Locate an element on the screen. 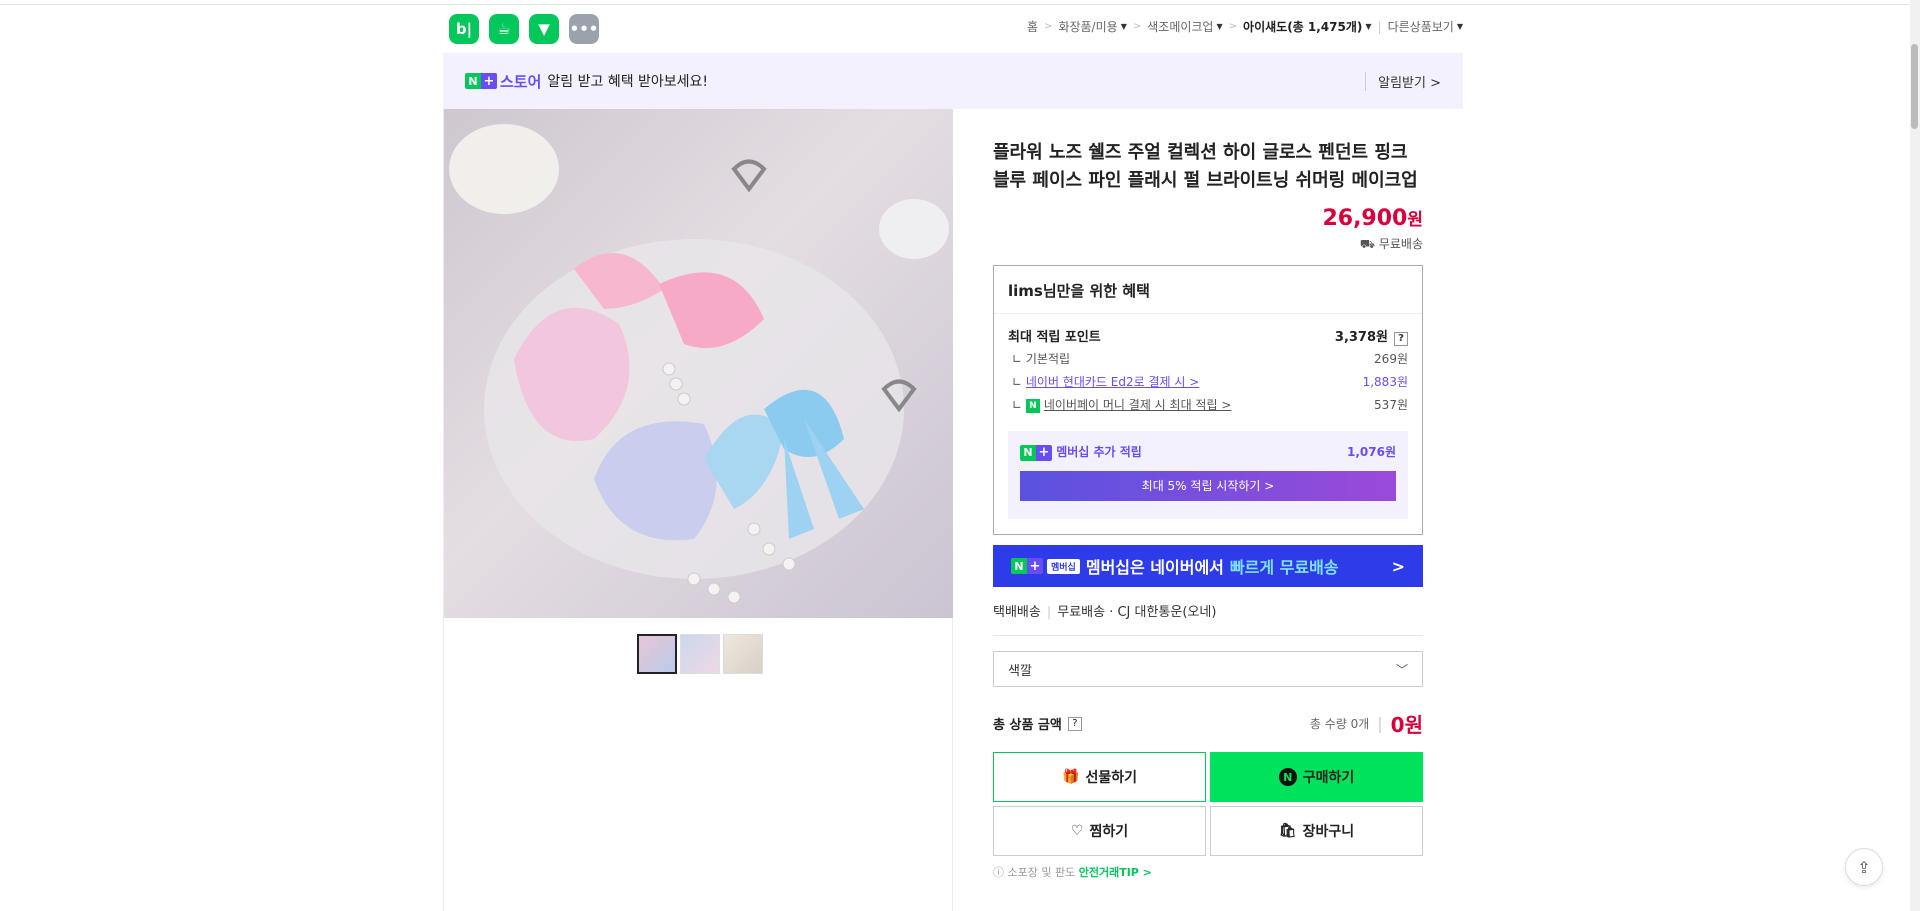 The width and height of the screenshot is (1920, 911). page-scrollbar is located at coordinates (1915, 455).